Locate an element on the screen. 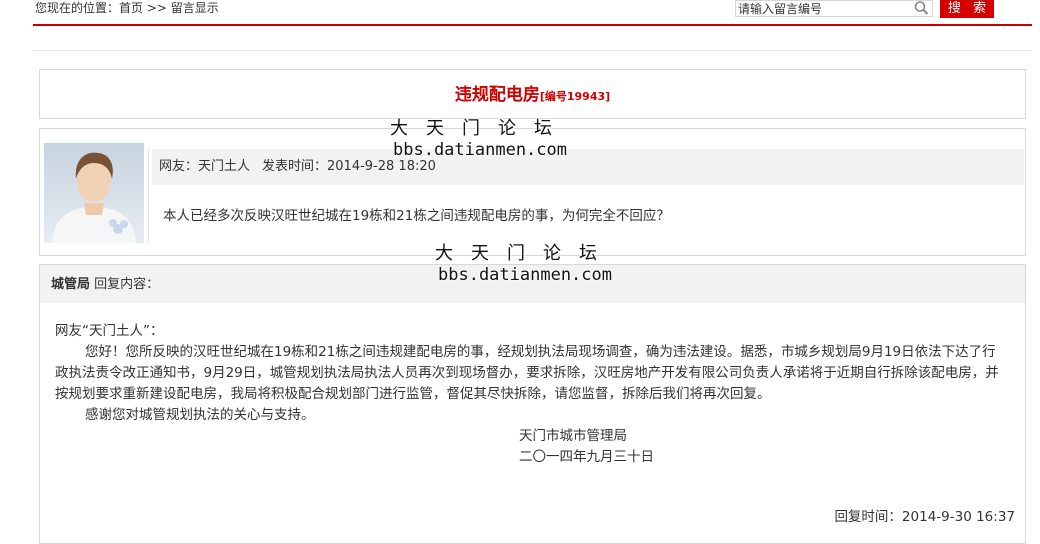  post-time: 发表时间：2014-9-28 18:20 is located at coordinates (349, 166).